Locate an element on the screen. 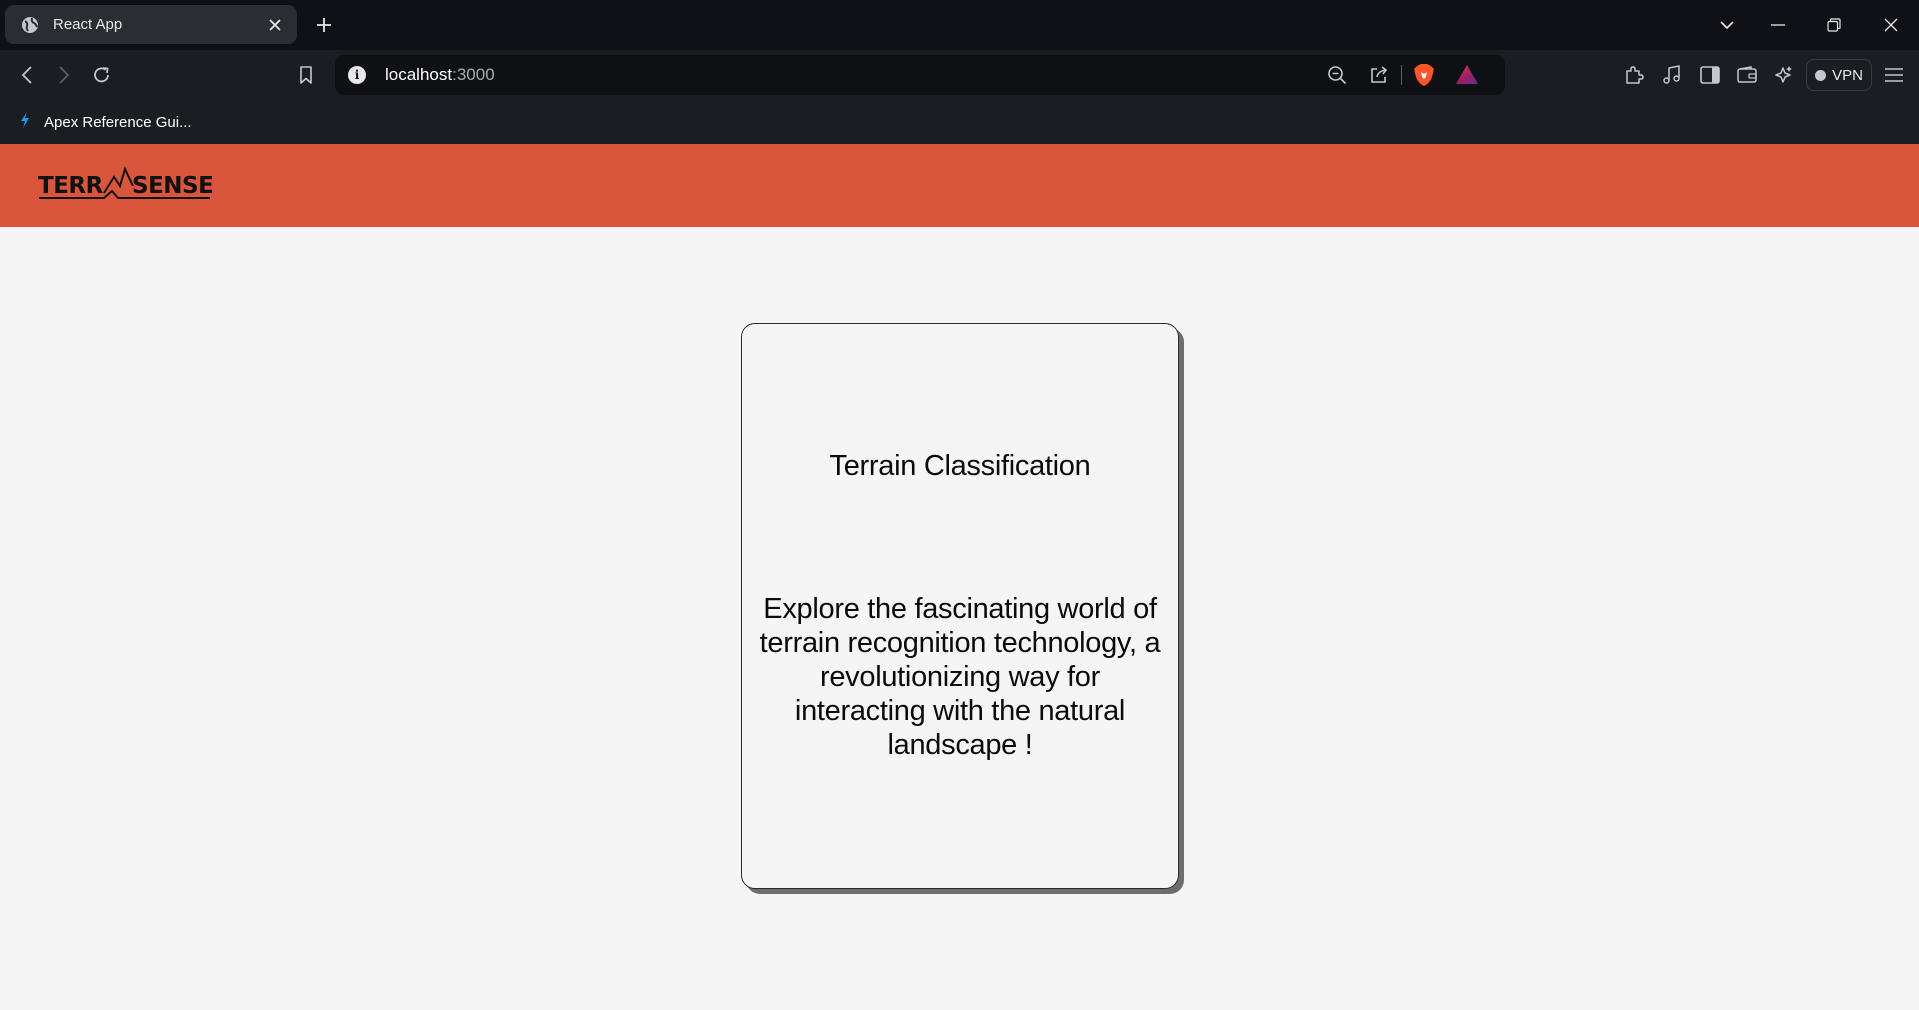 This screenshot has width=1919, height=1010. sidebar-icon is located at coordinates (1710, 75).